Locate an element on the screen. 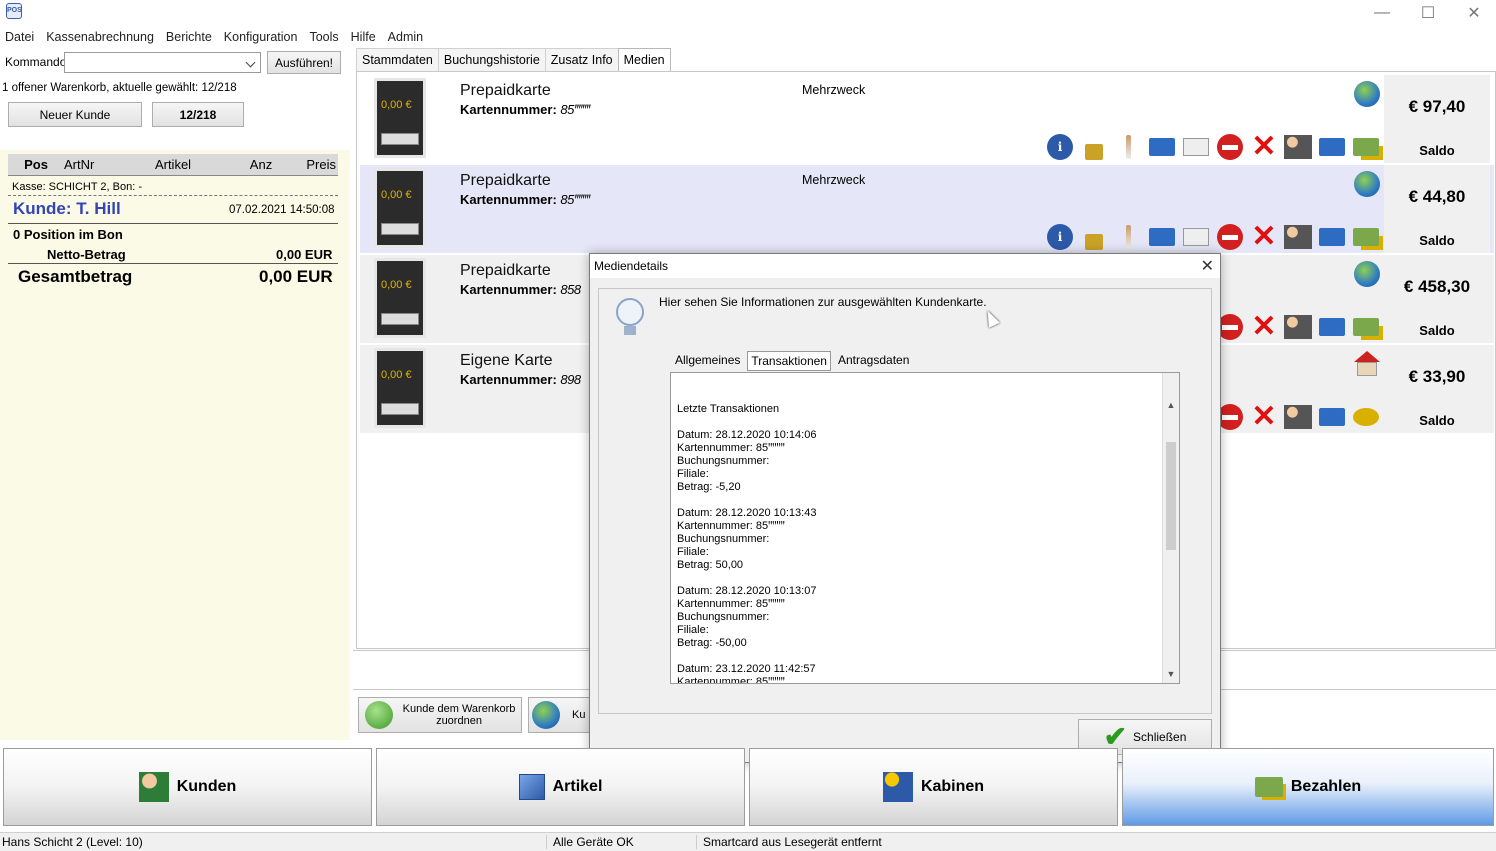 The width and height of the screenshot is (1496, 851). divider is located at coordinates (173, 195).